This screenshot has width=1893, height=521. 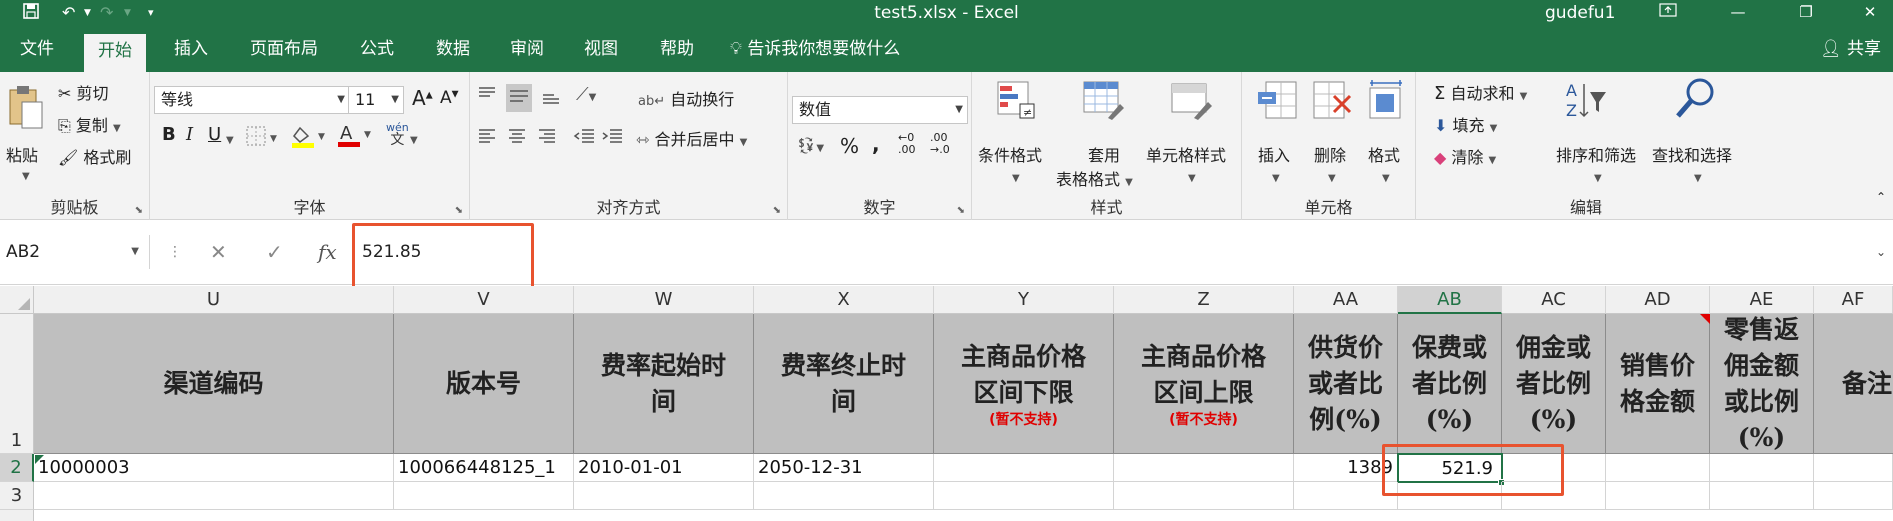 What do you see at coordinates (1705, 319) in the screenshot?
I see `comment-indicator` at bounding box center [1705, 319].